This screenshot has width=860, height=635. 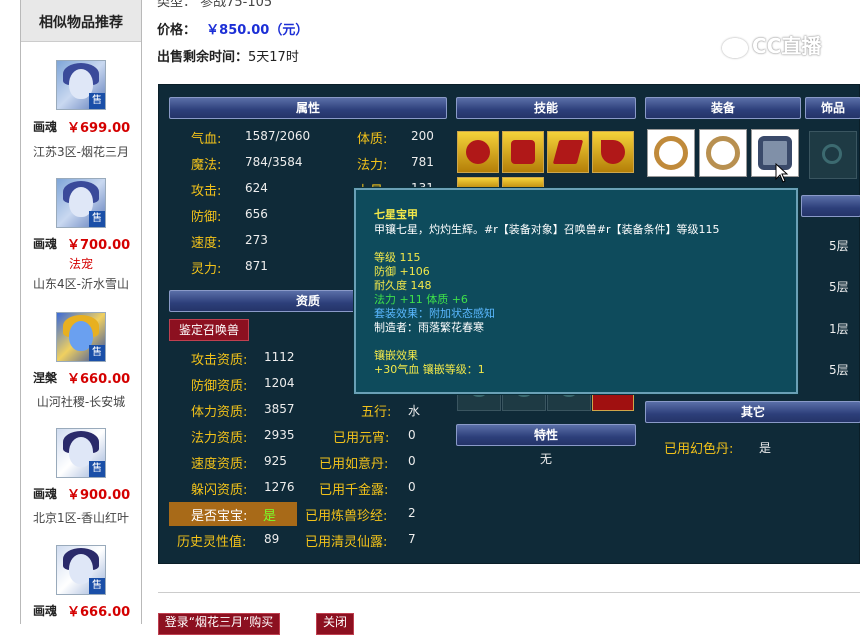 I want to click on attr-value: 784/3584, so click(x=274, y=162).